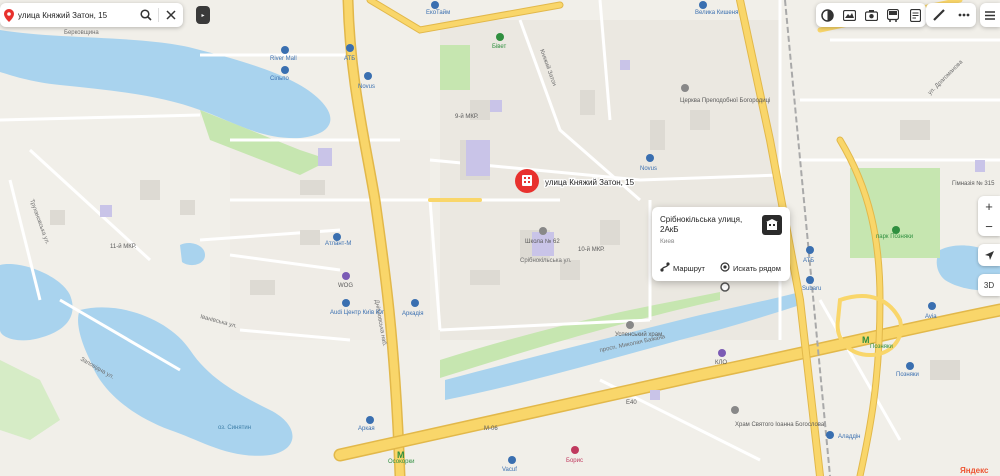 The width and height of the screenshot is (1000, 476). What do you see at coordinates (725, 101) in the screenshot?
I see `label-church: Церква Преподобної Богородиці` at bounding box center [725, 101].